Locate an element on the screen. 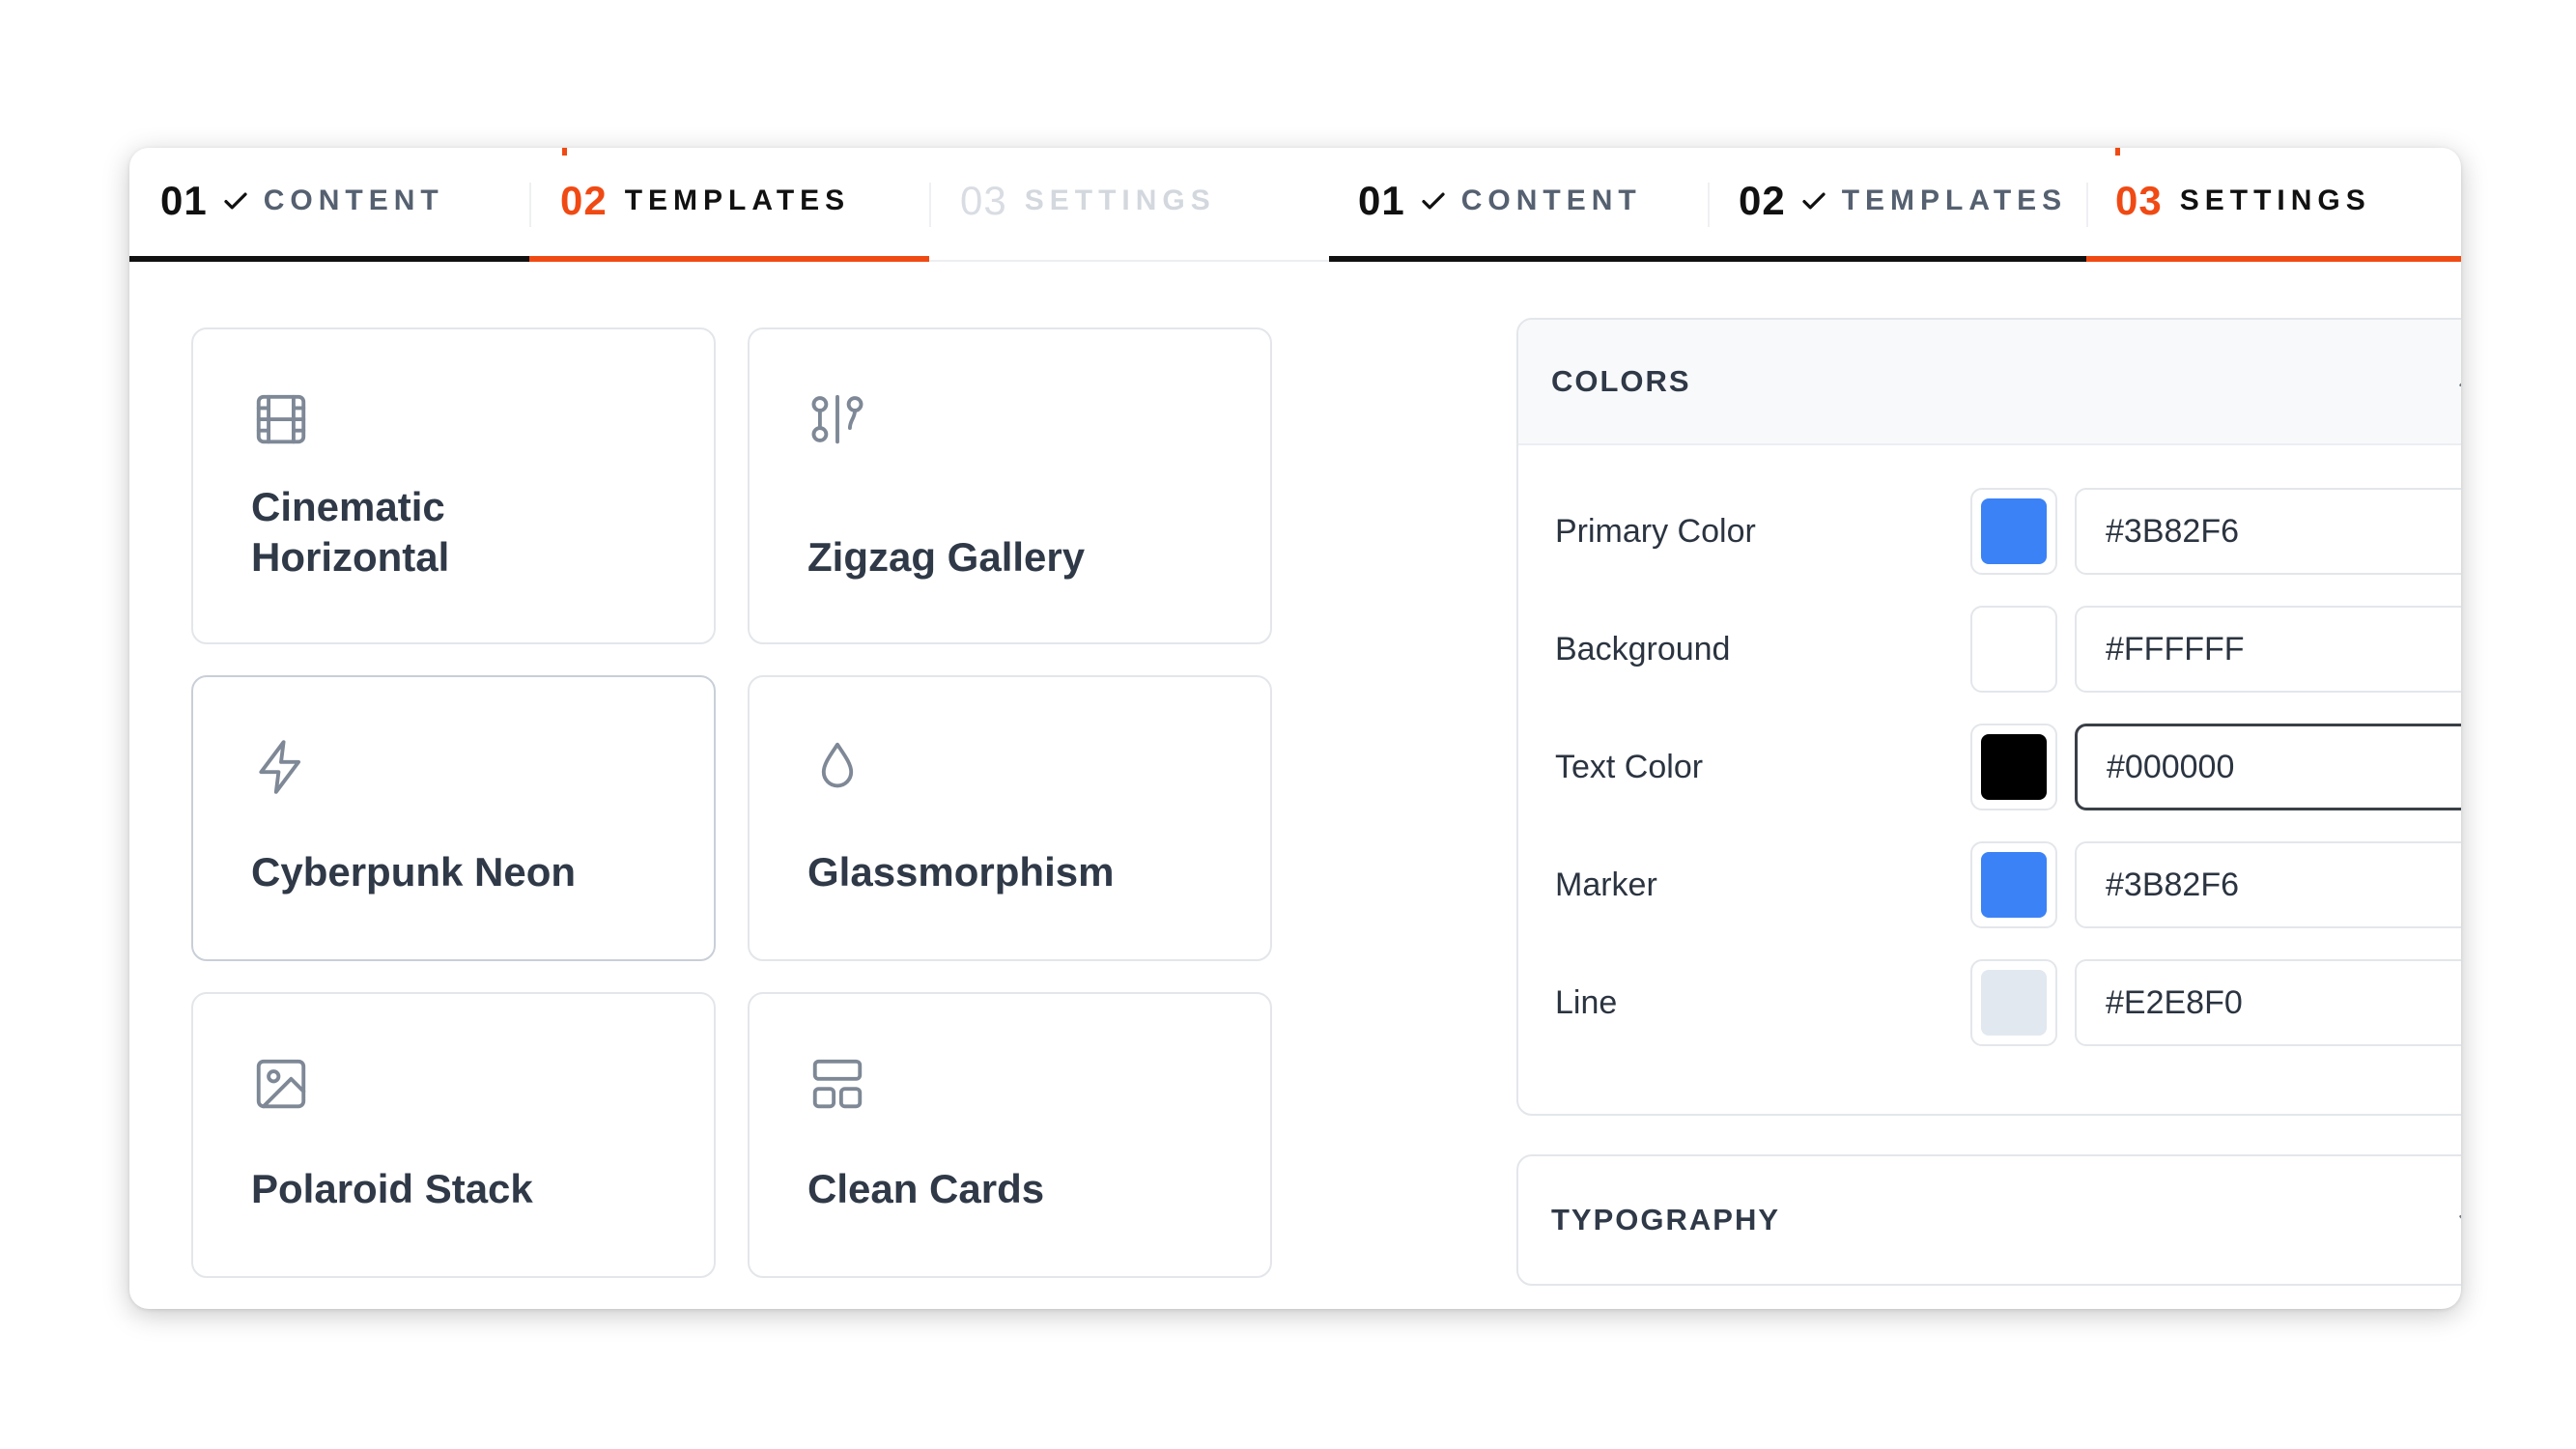  color-row-marker: Marker is located at coordinates (2008, 884).